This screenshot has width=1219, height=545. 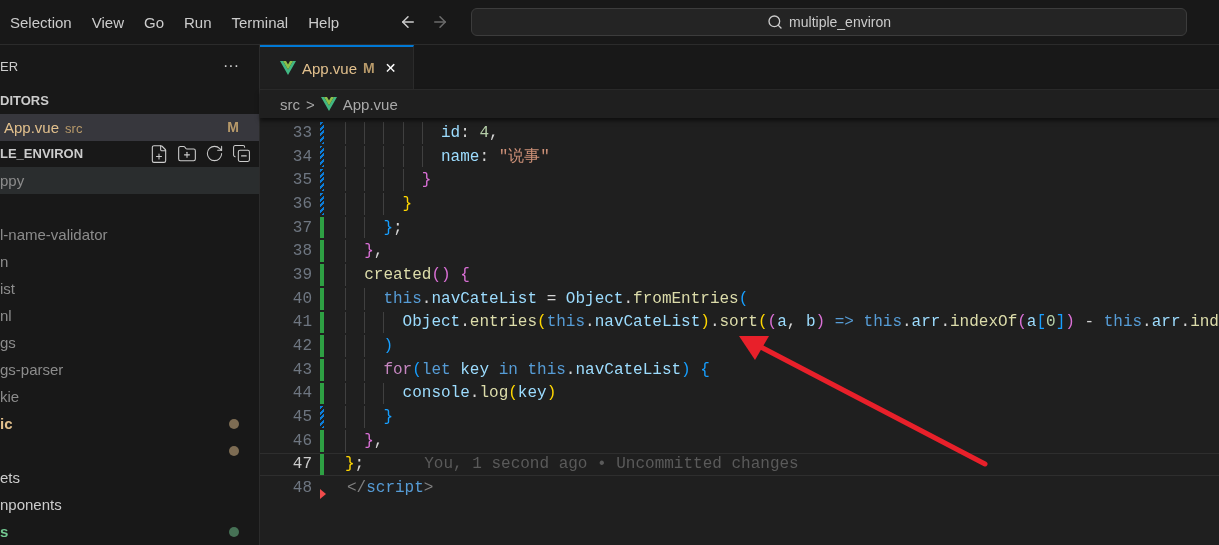 What do you see at coordinates (129, 180) in the screenshot?
I see `hovered-row: ppy` at bounding box center [129, 180].